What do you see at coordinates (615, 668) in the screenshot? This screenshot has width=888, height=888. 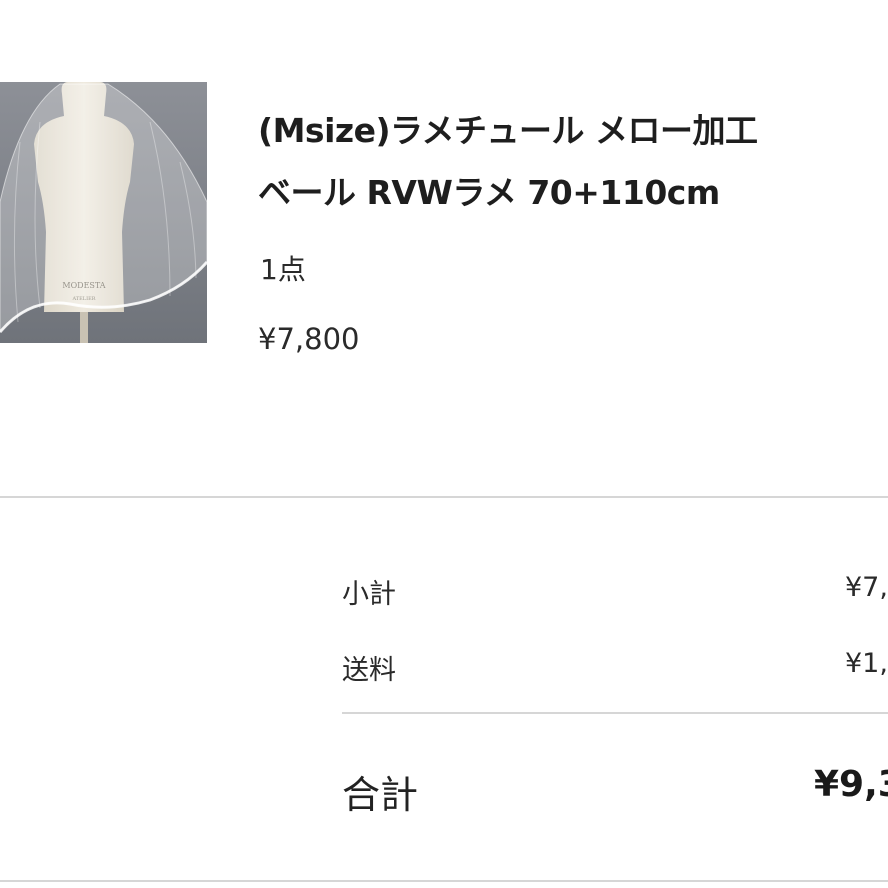 I see `shipping-row: 送料 ¥1,` at bounding box center [615, 668].